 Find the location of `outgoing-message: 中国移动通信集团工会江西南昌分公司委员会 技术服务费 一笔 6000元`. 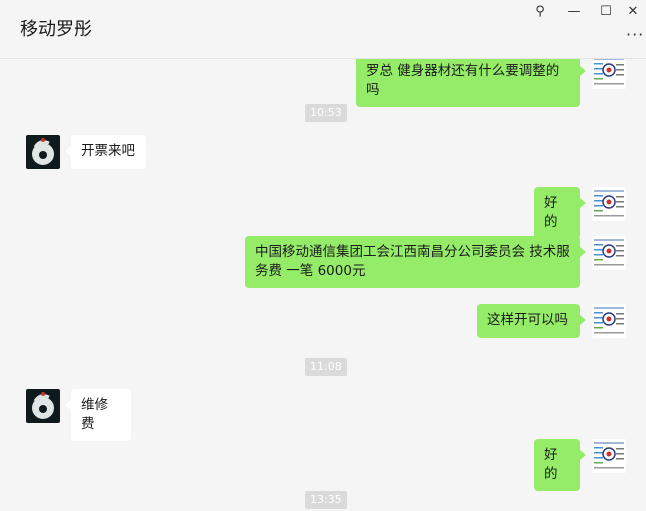

outgoing-message: 中国移动通信集团工会江西南昌分公司委员会 技术服务费 一笔 6000元 is located at coordinates (415, 262).